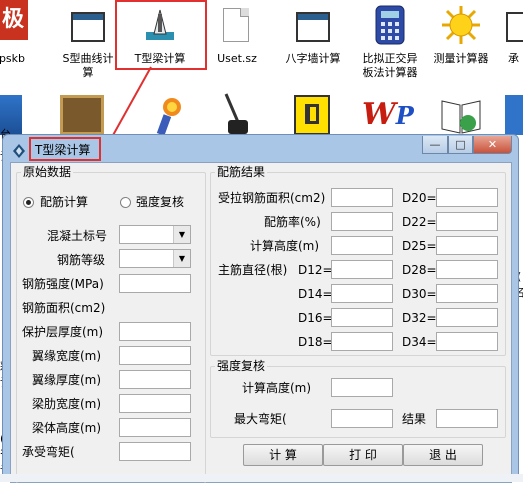  I want to click on strength-check-group-title: 强度复核, so click(241, 366).